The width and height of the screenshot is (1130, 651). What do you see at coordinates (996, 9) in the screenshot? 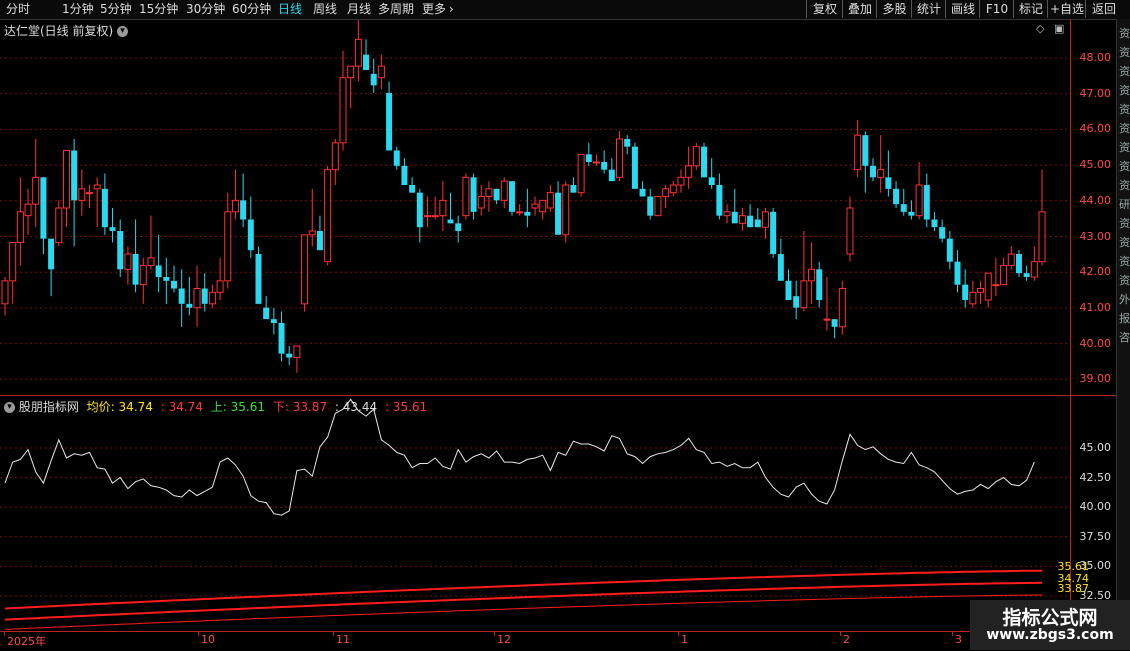
I see `toolbar-button-6: F10` at bounding box center [996, 9].